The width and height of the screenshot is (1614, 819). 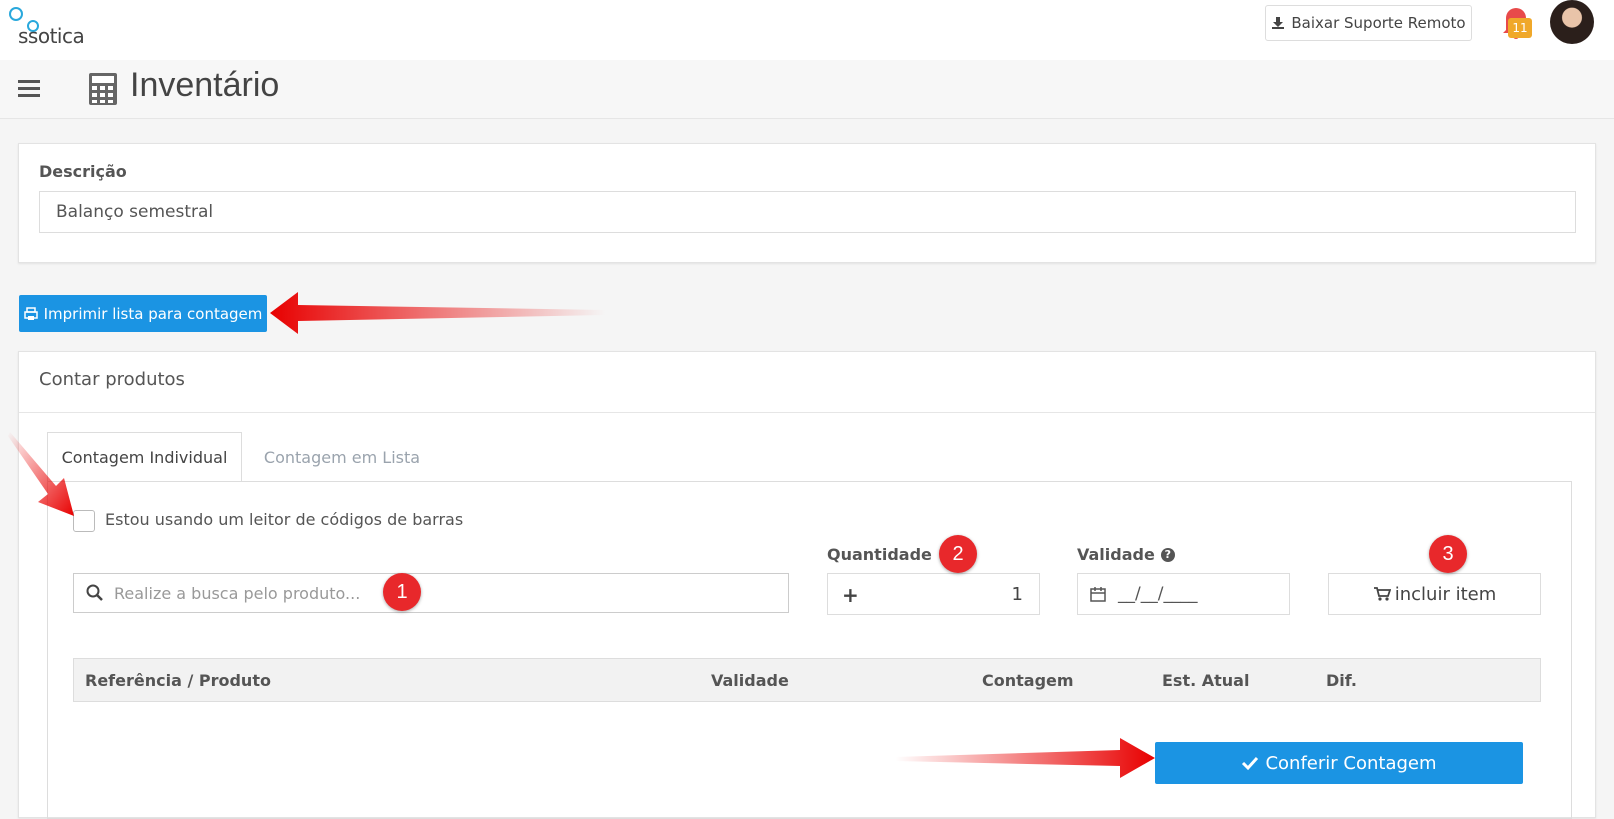 I want to click on validity-label-group: Validade ?, so click(x=1126, y=554).